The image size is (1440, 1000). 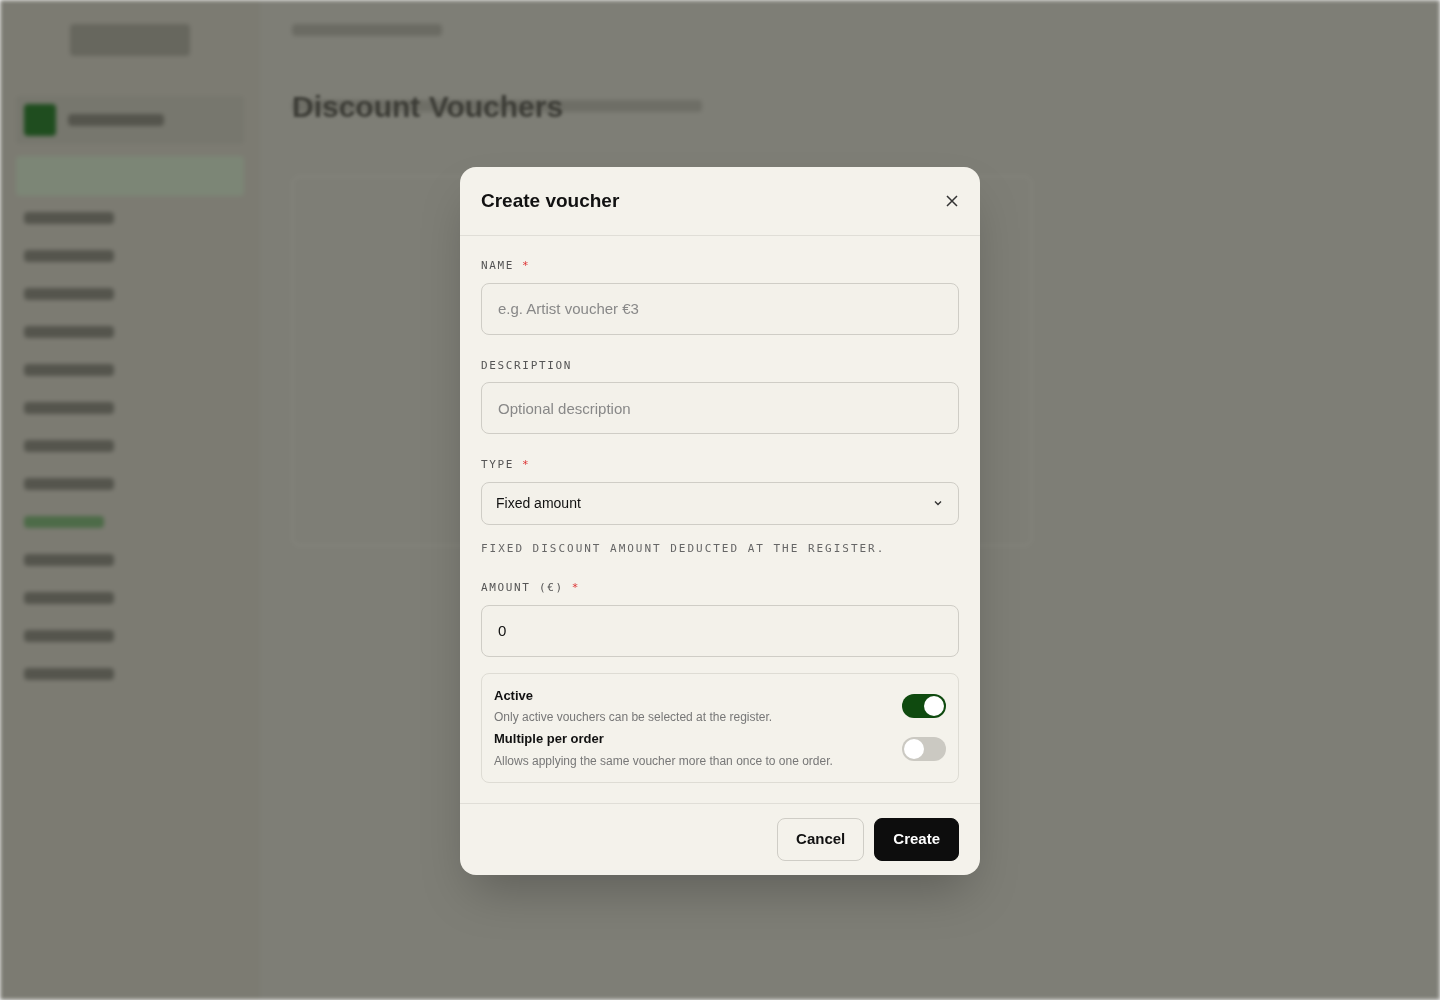 I want to click on input-field: 0, so click(x=720, y=630).